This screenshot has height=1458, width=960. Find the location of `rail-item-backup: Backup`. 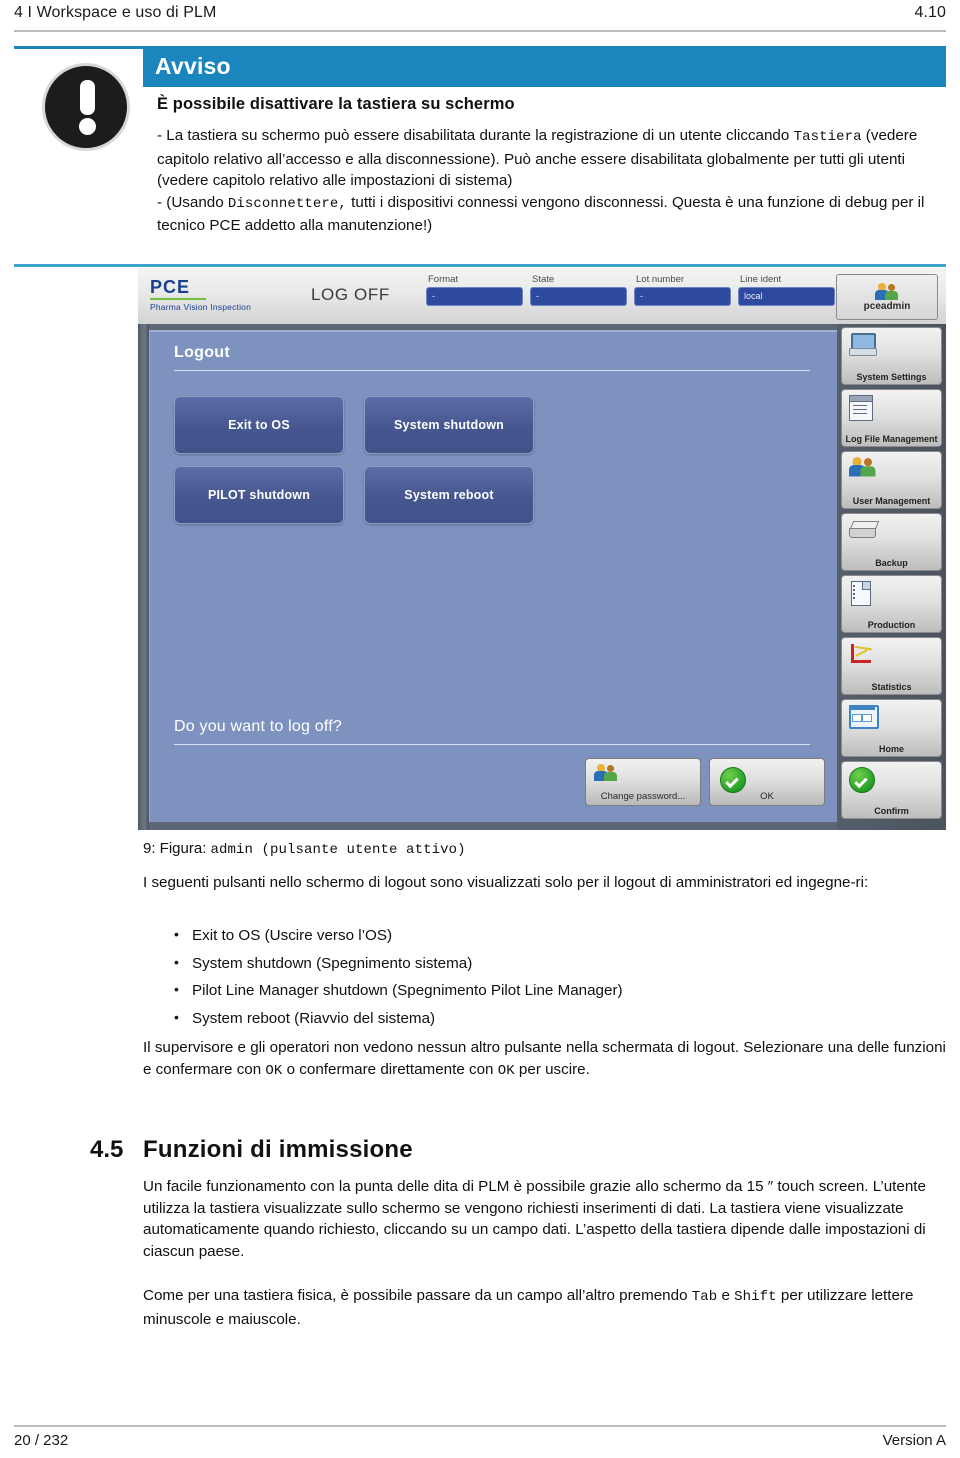

rail-item-backup: Backup is located at coordinates (891, 542).